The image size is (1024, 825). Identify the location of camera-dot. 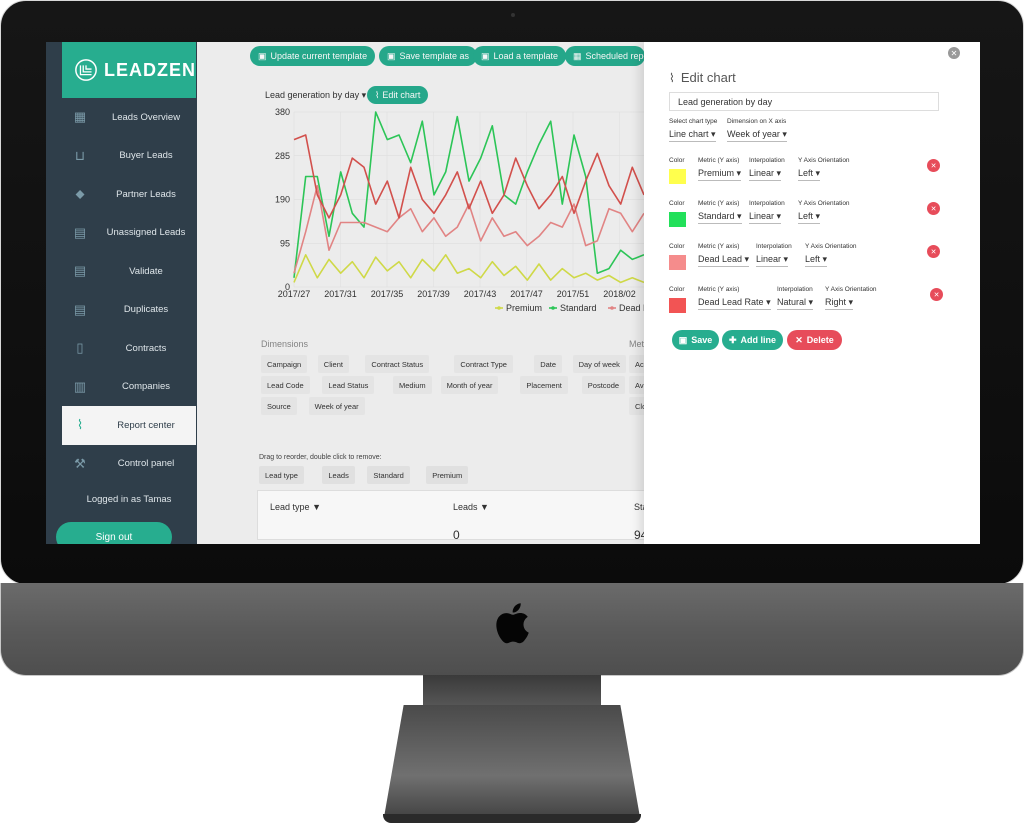
(513, 15).